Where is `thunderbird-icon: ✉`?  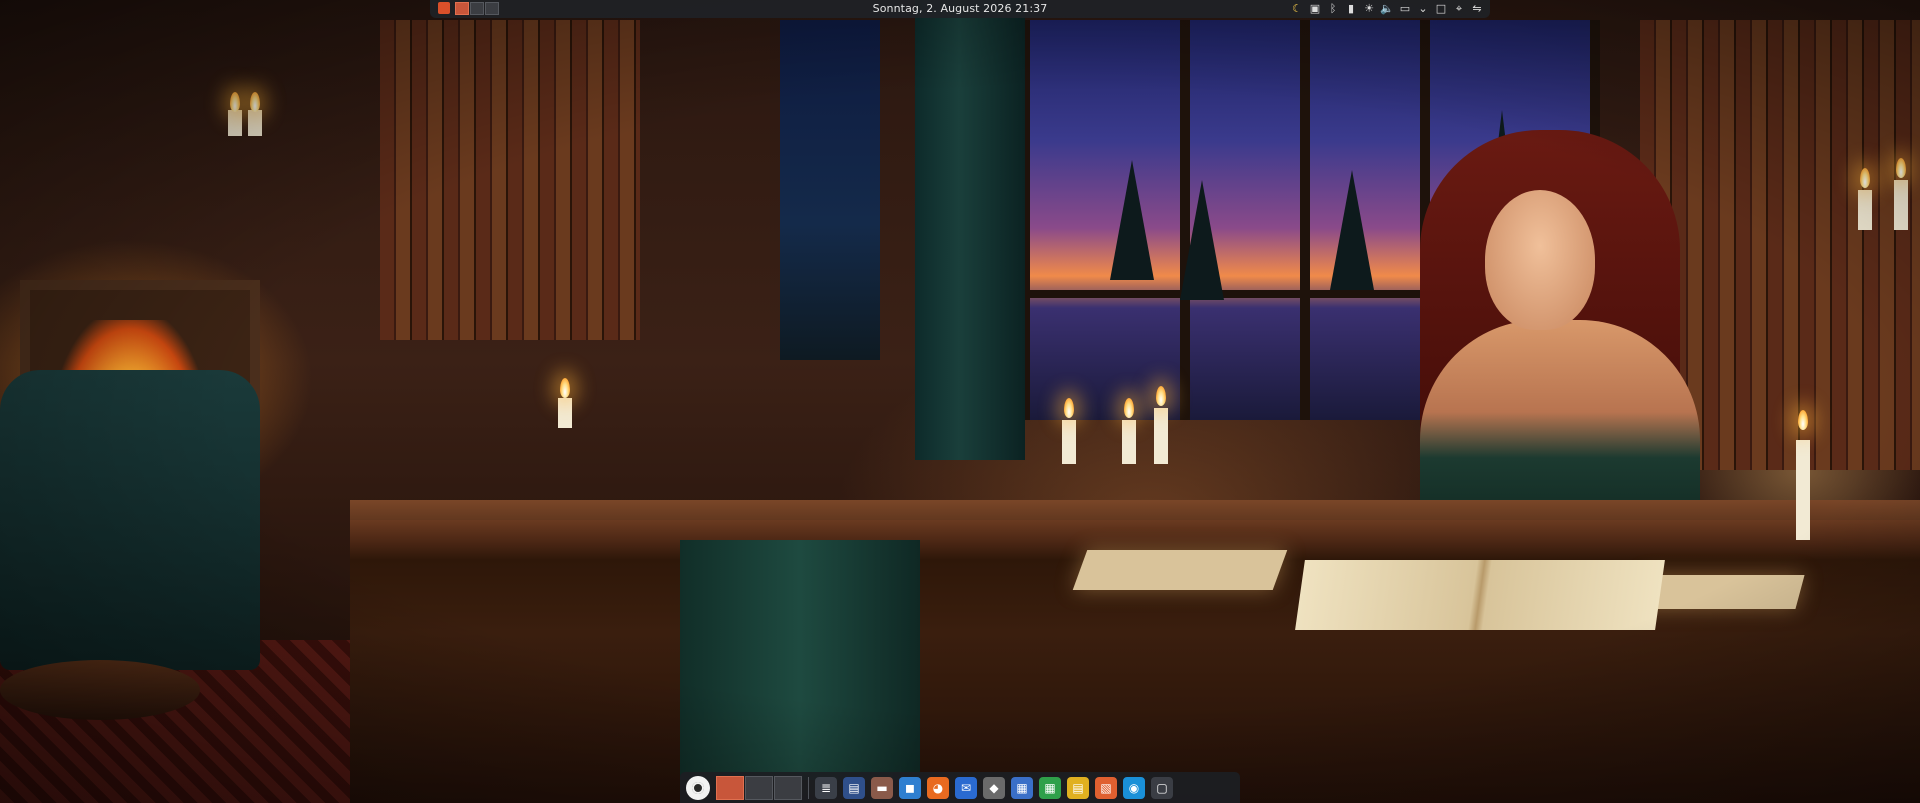
thunderbird-icon: ✉ is located at coordinates (966, 787).